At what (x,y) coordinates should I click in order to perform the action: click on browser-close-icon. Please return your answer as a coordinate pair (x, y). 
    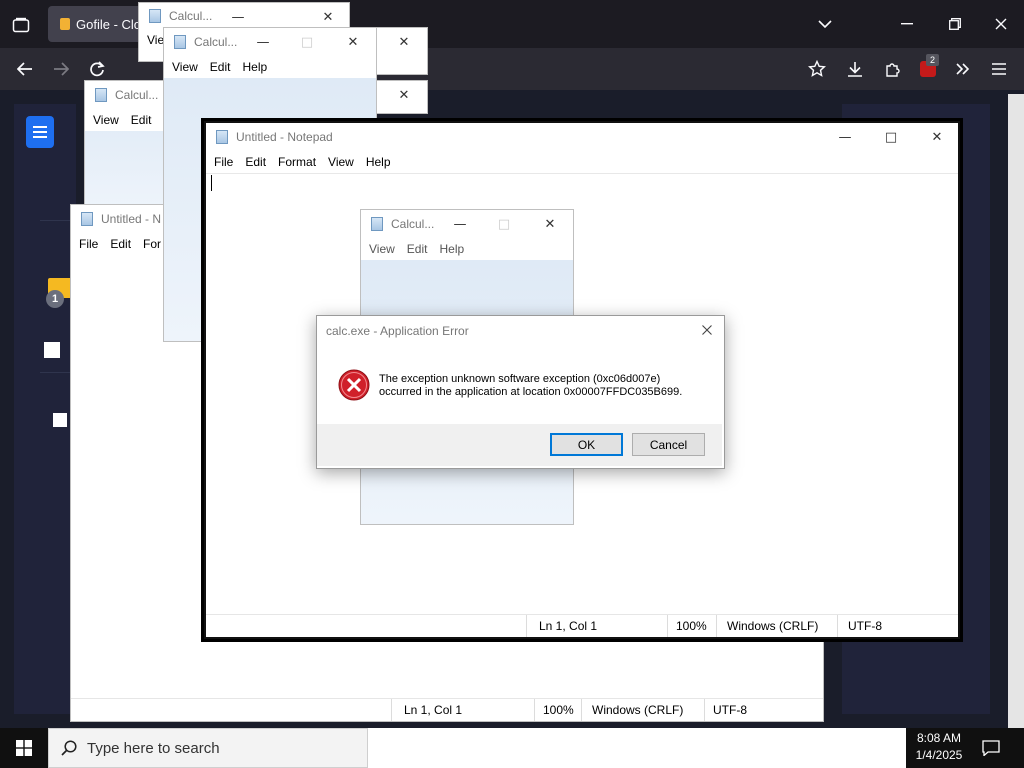
    Looking at the image, I should click on (1001, 24).